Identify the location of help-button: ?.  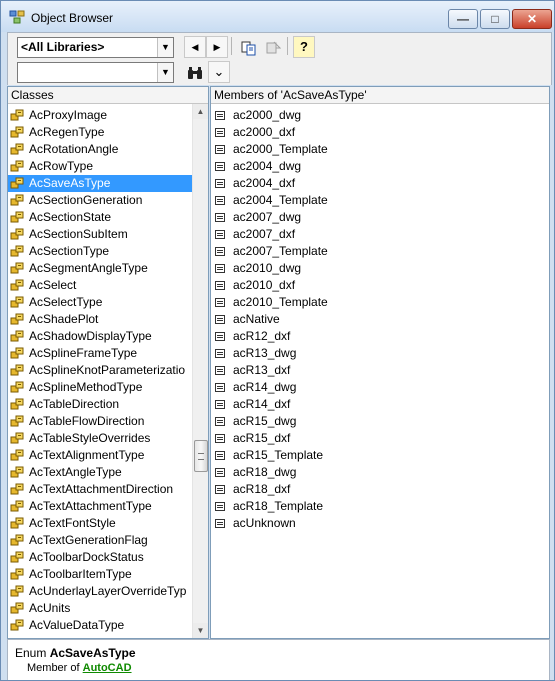
(304, 47).